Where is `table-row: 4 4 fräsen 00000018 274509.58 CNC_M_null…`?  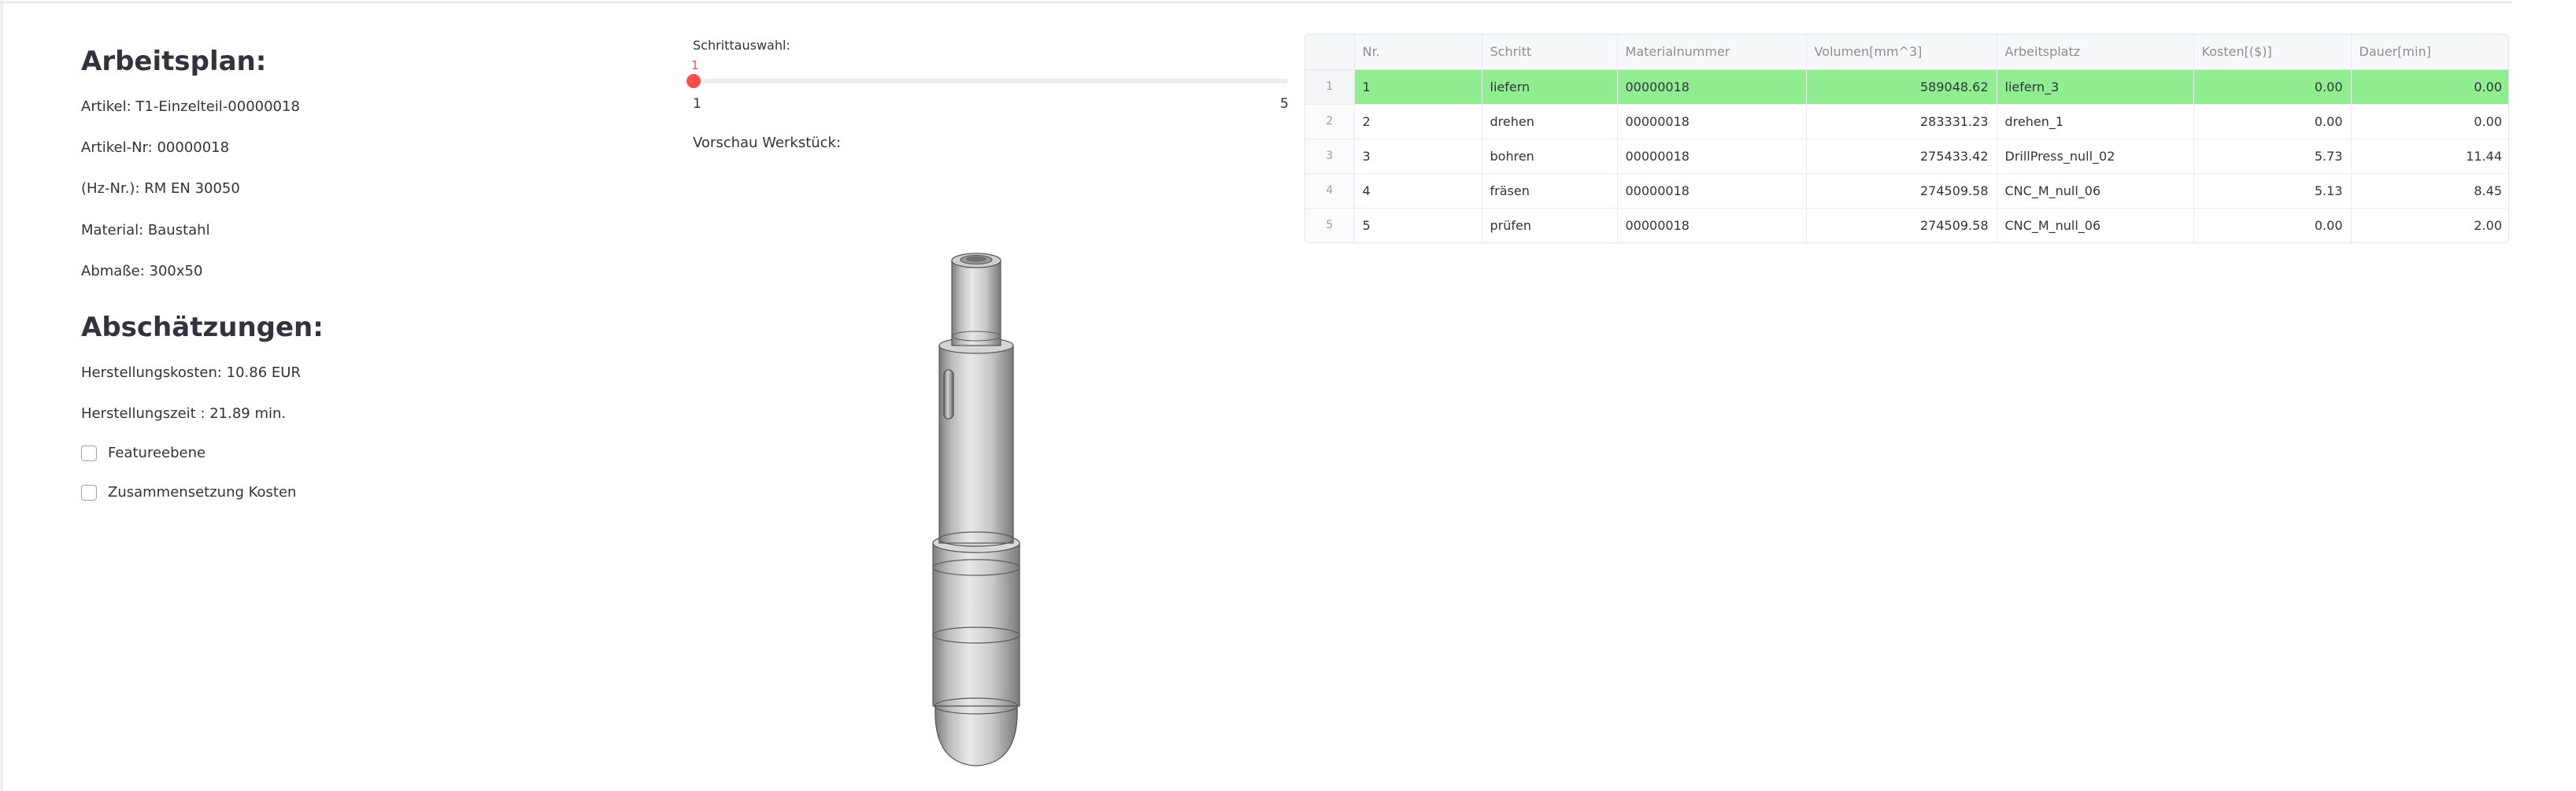
table-row: 4 4 fräsen 00000018 274509.58 CNC_M_null… is located at coordinates (1906, 191).